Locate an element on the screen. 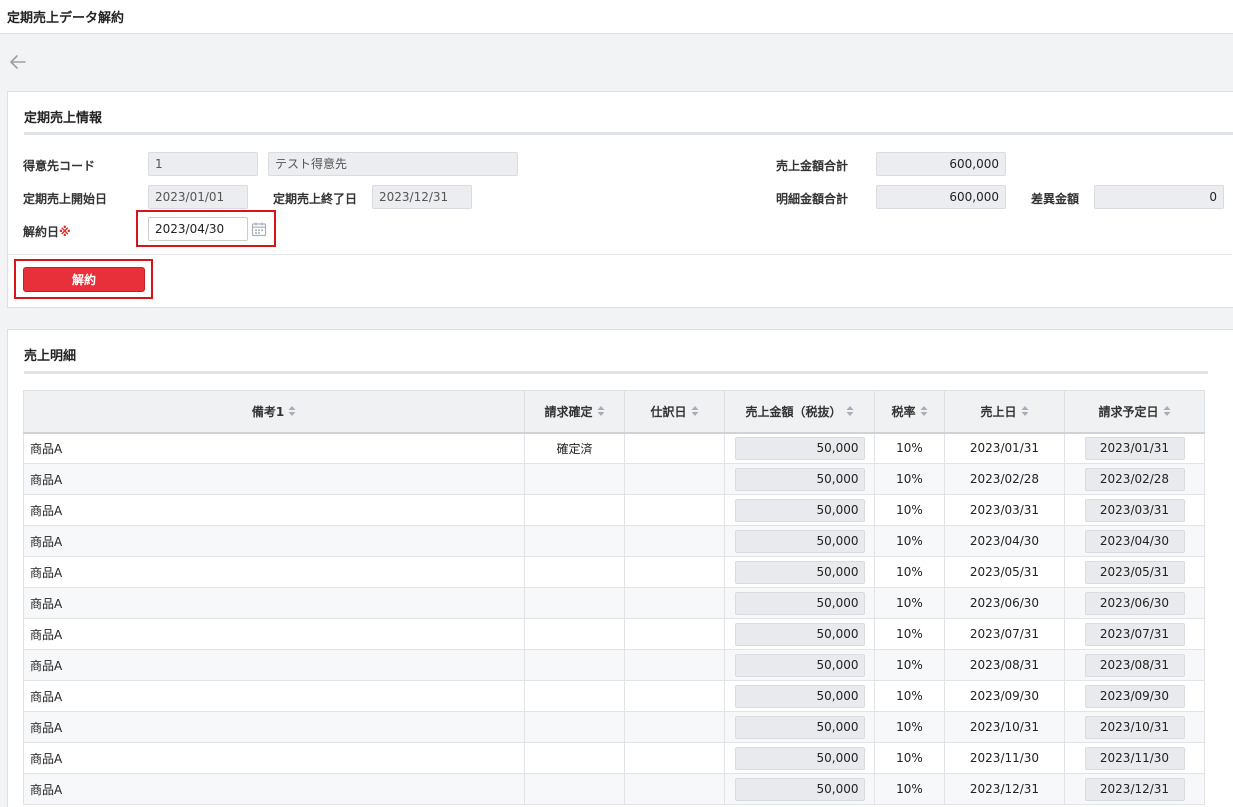  table-row: 商品A 50,000 10% 2023/03/31 2023/03/31 is located at coordinates (614, 510).